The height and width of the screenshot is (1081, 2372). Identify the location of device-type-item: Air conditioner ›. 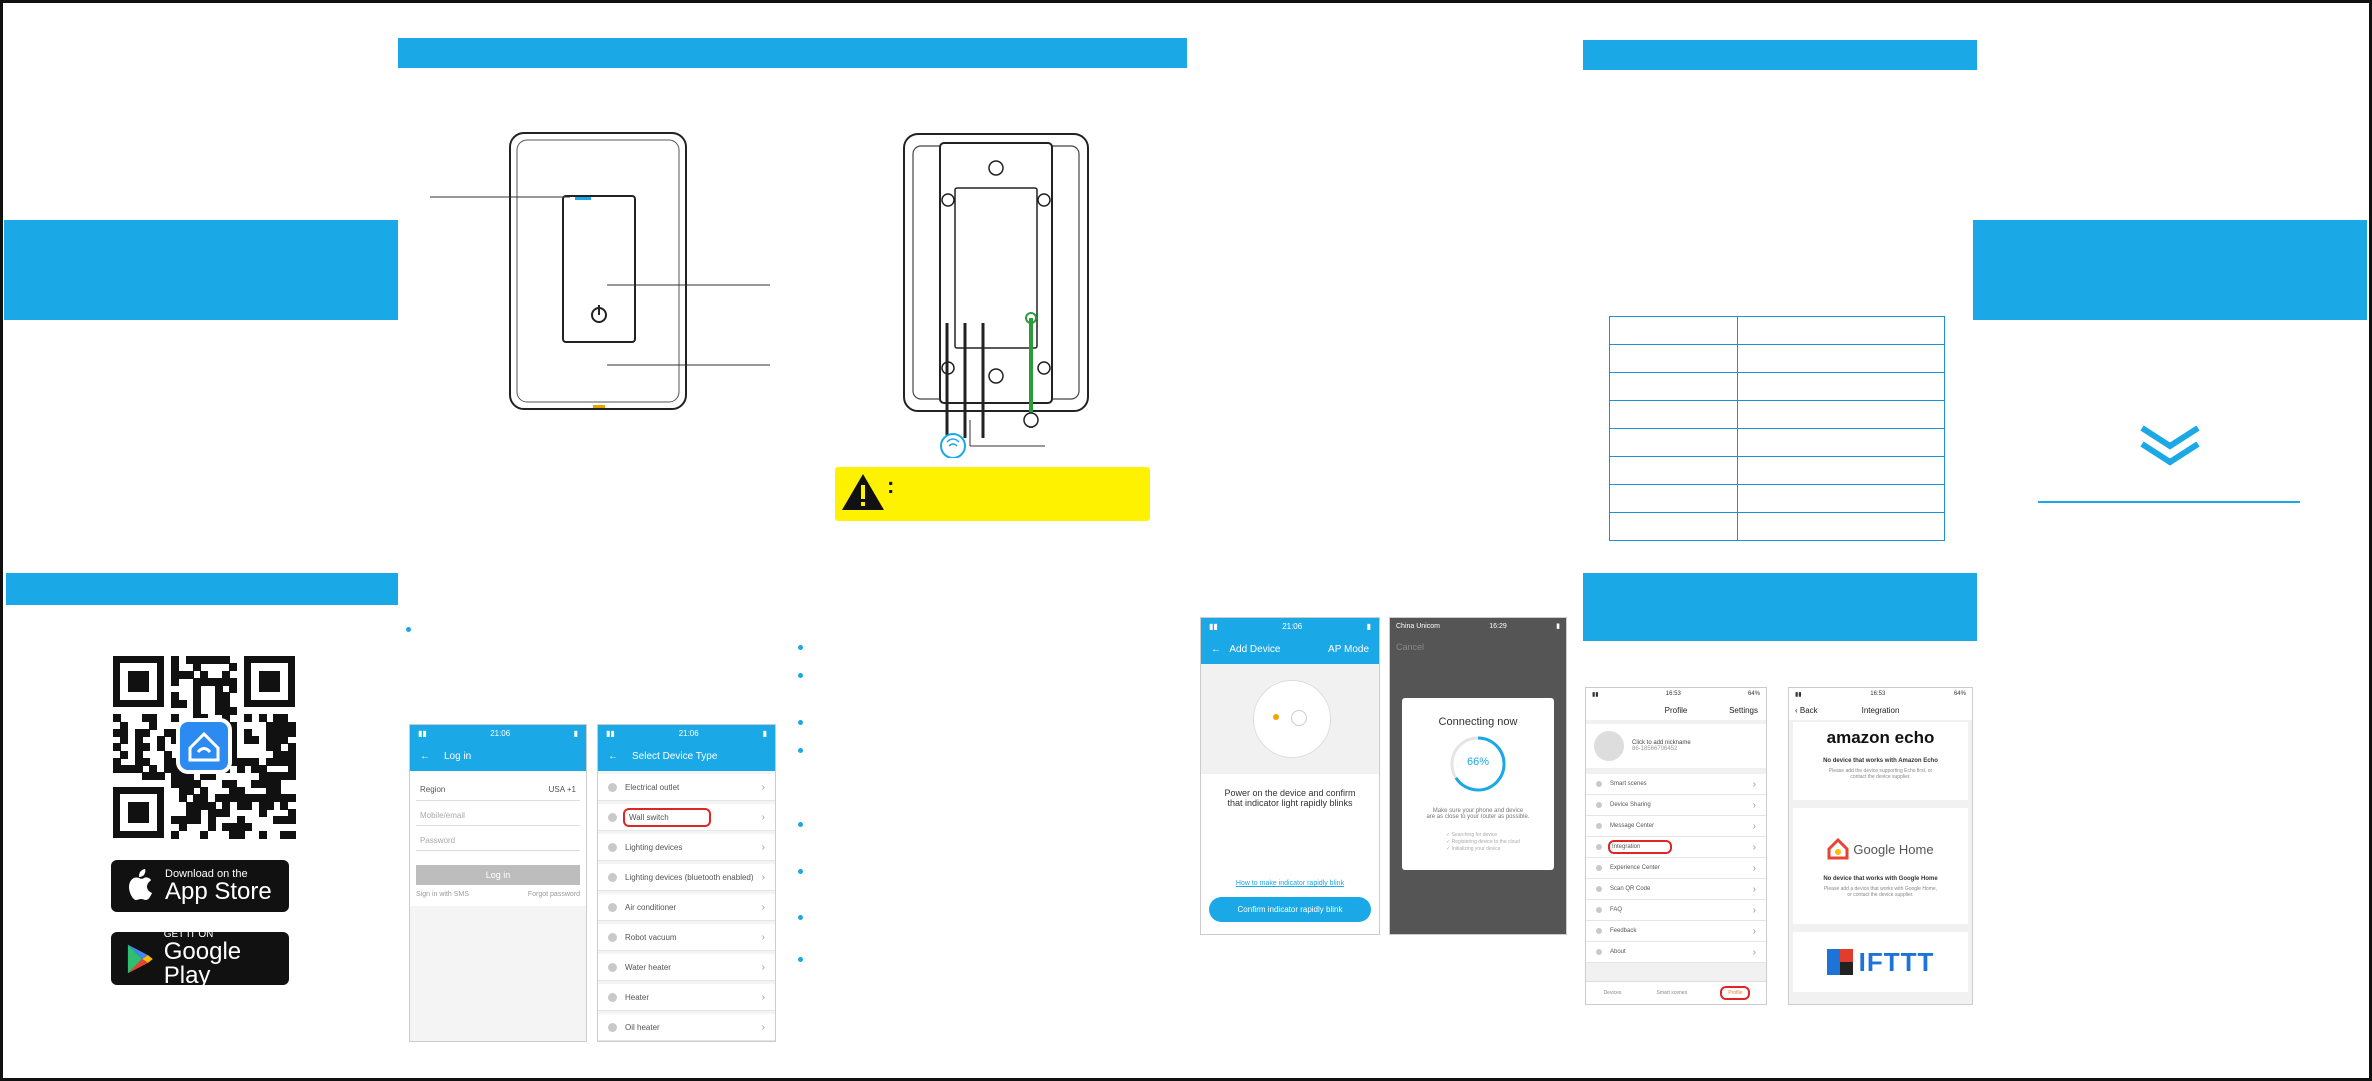
(686, 907).